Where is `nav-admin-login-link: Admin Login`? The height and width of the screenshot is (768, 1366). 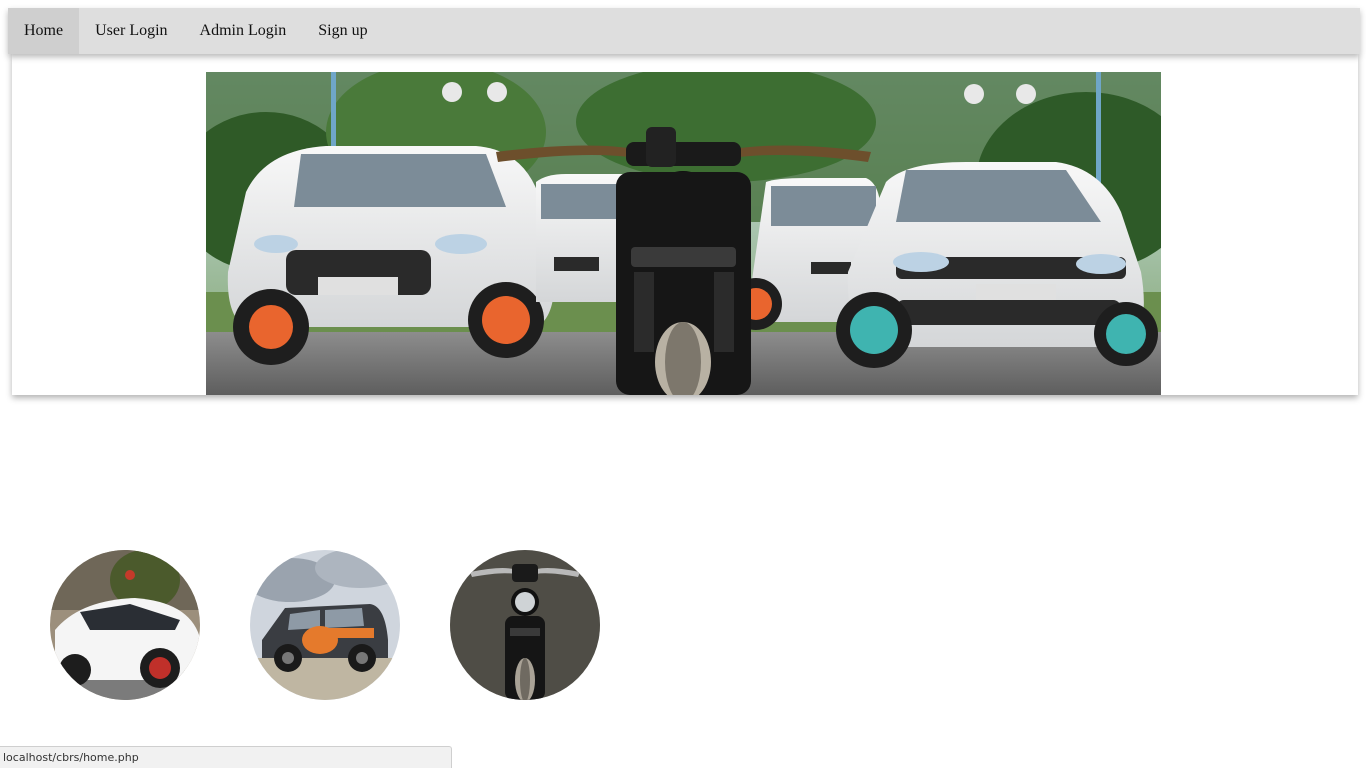
nav-admin-login-link: Admin Login is located at coordinates (243, 31).